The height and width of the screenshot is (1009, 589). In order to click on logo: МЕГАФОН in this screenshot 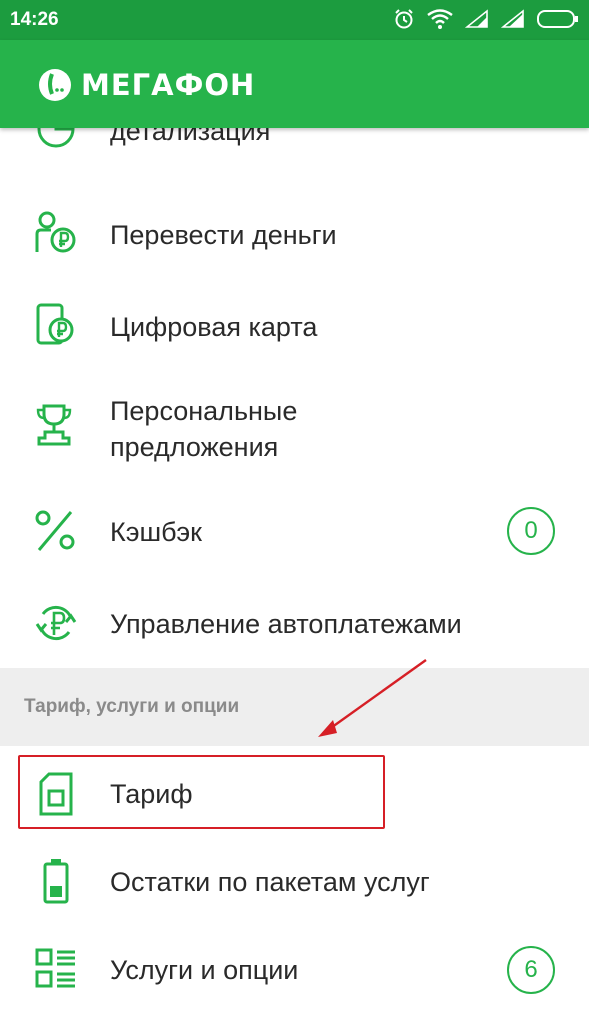, I will do `click(146, 85)`.